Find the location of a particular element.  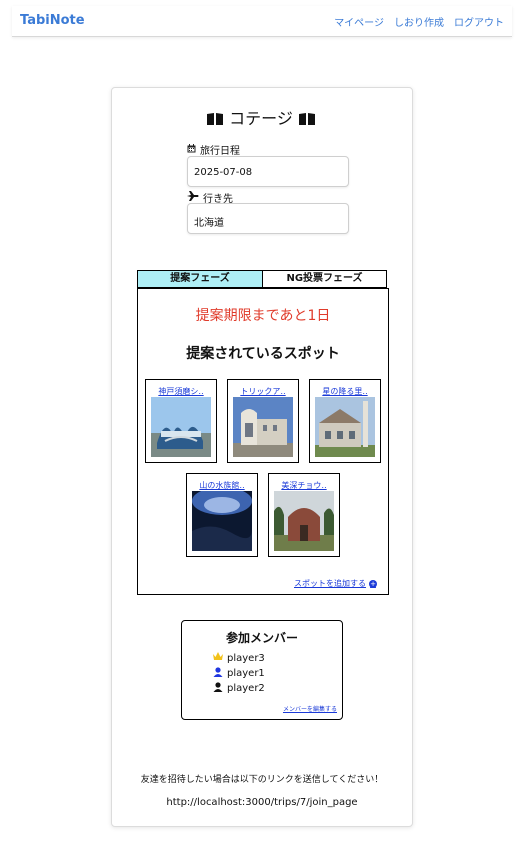

tab-ng-vote-phase: NG投票フェーズ is located at coordinates (324, 279).